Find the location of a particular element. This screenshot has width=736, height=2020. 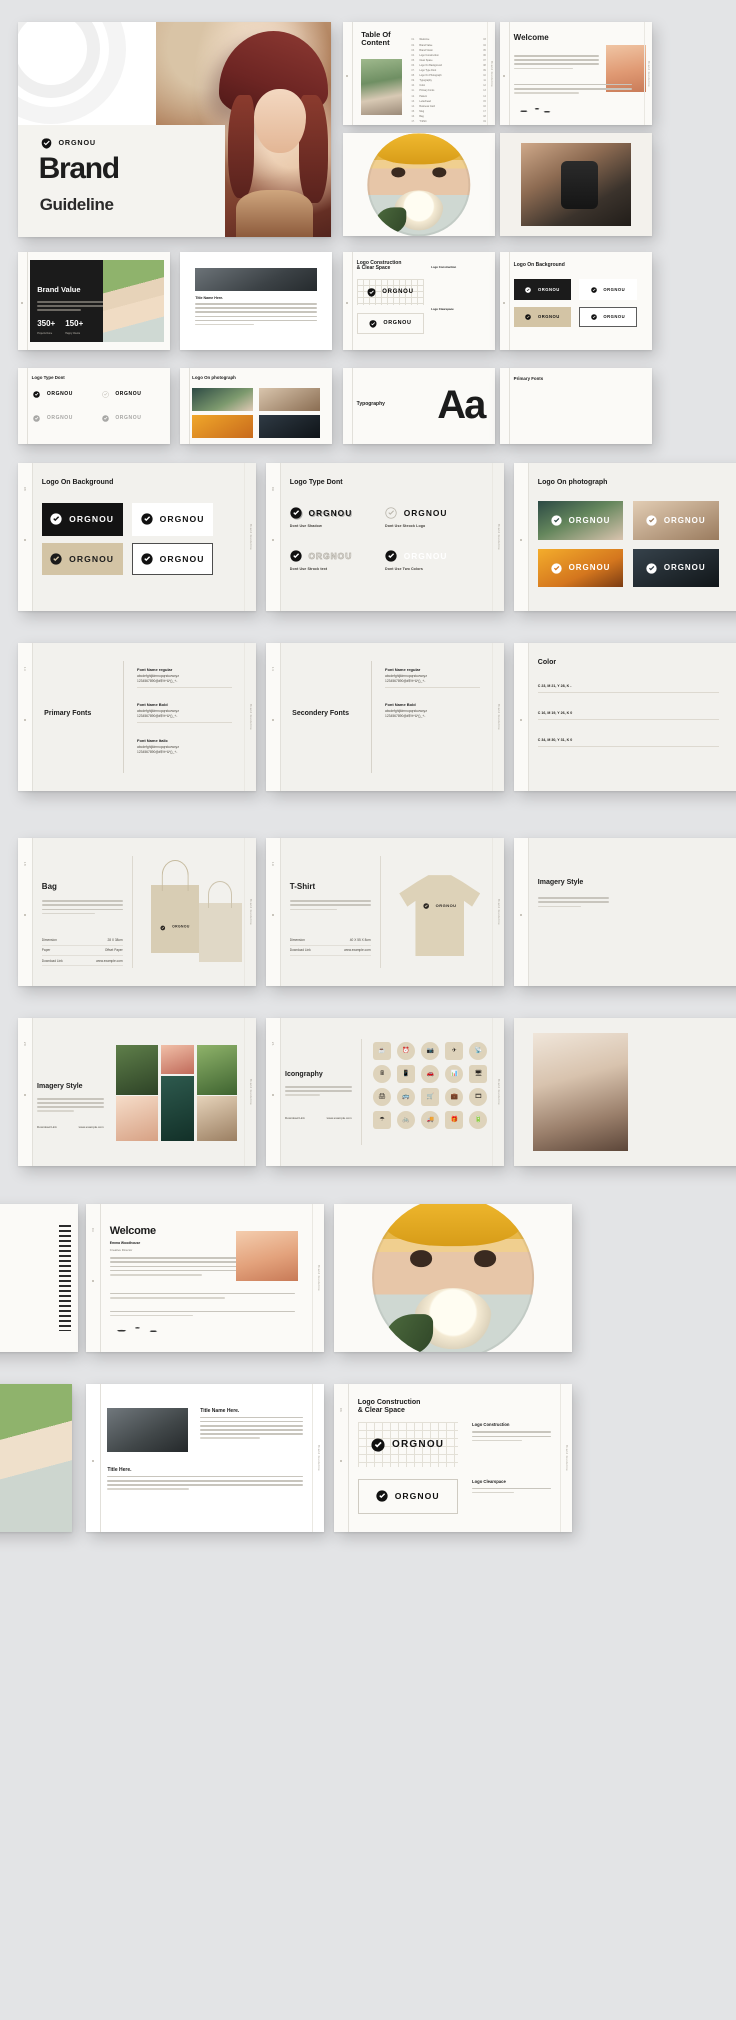

toc-row: 02. Brand Value 04 is located at coordinates (448, 45).